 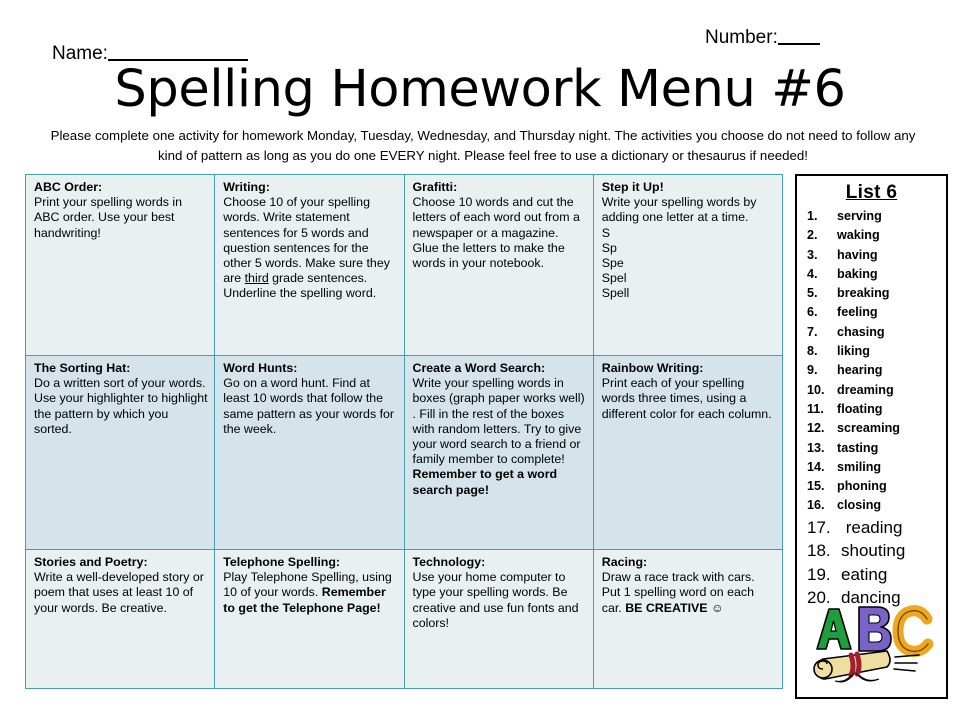 I want to click on number-field: Number:, so click(x=762, y=37).